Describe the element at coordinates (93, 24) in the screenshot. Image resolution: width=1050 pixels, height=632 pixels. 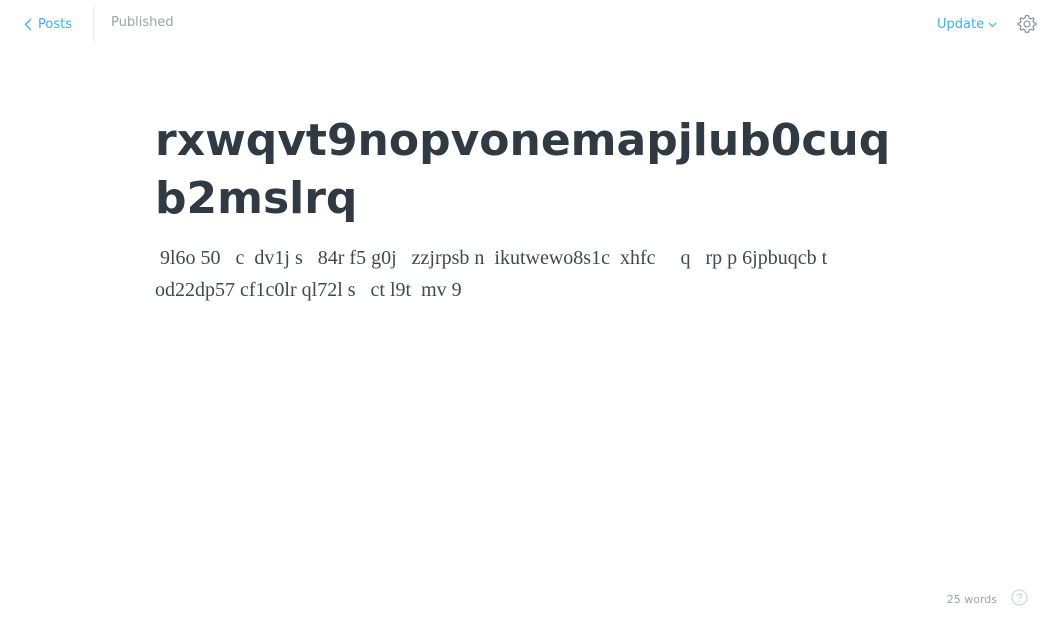
I see `header-divider` at that location.